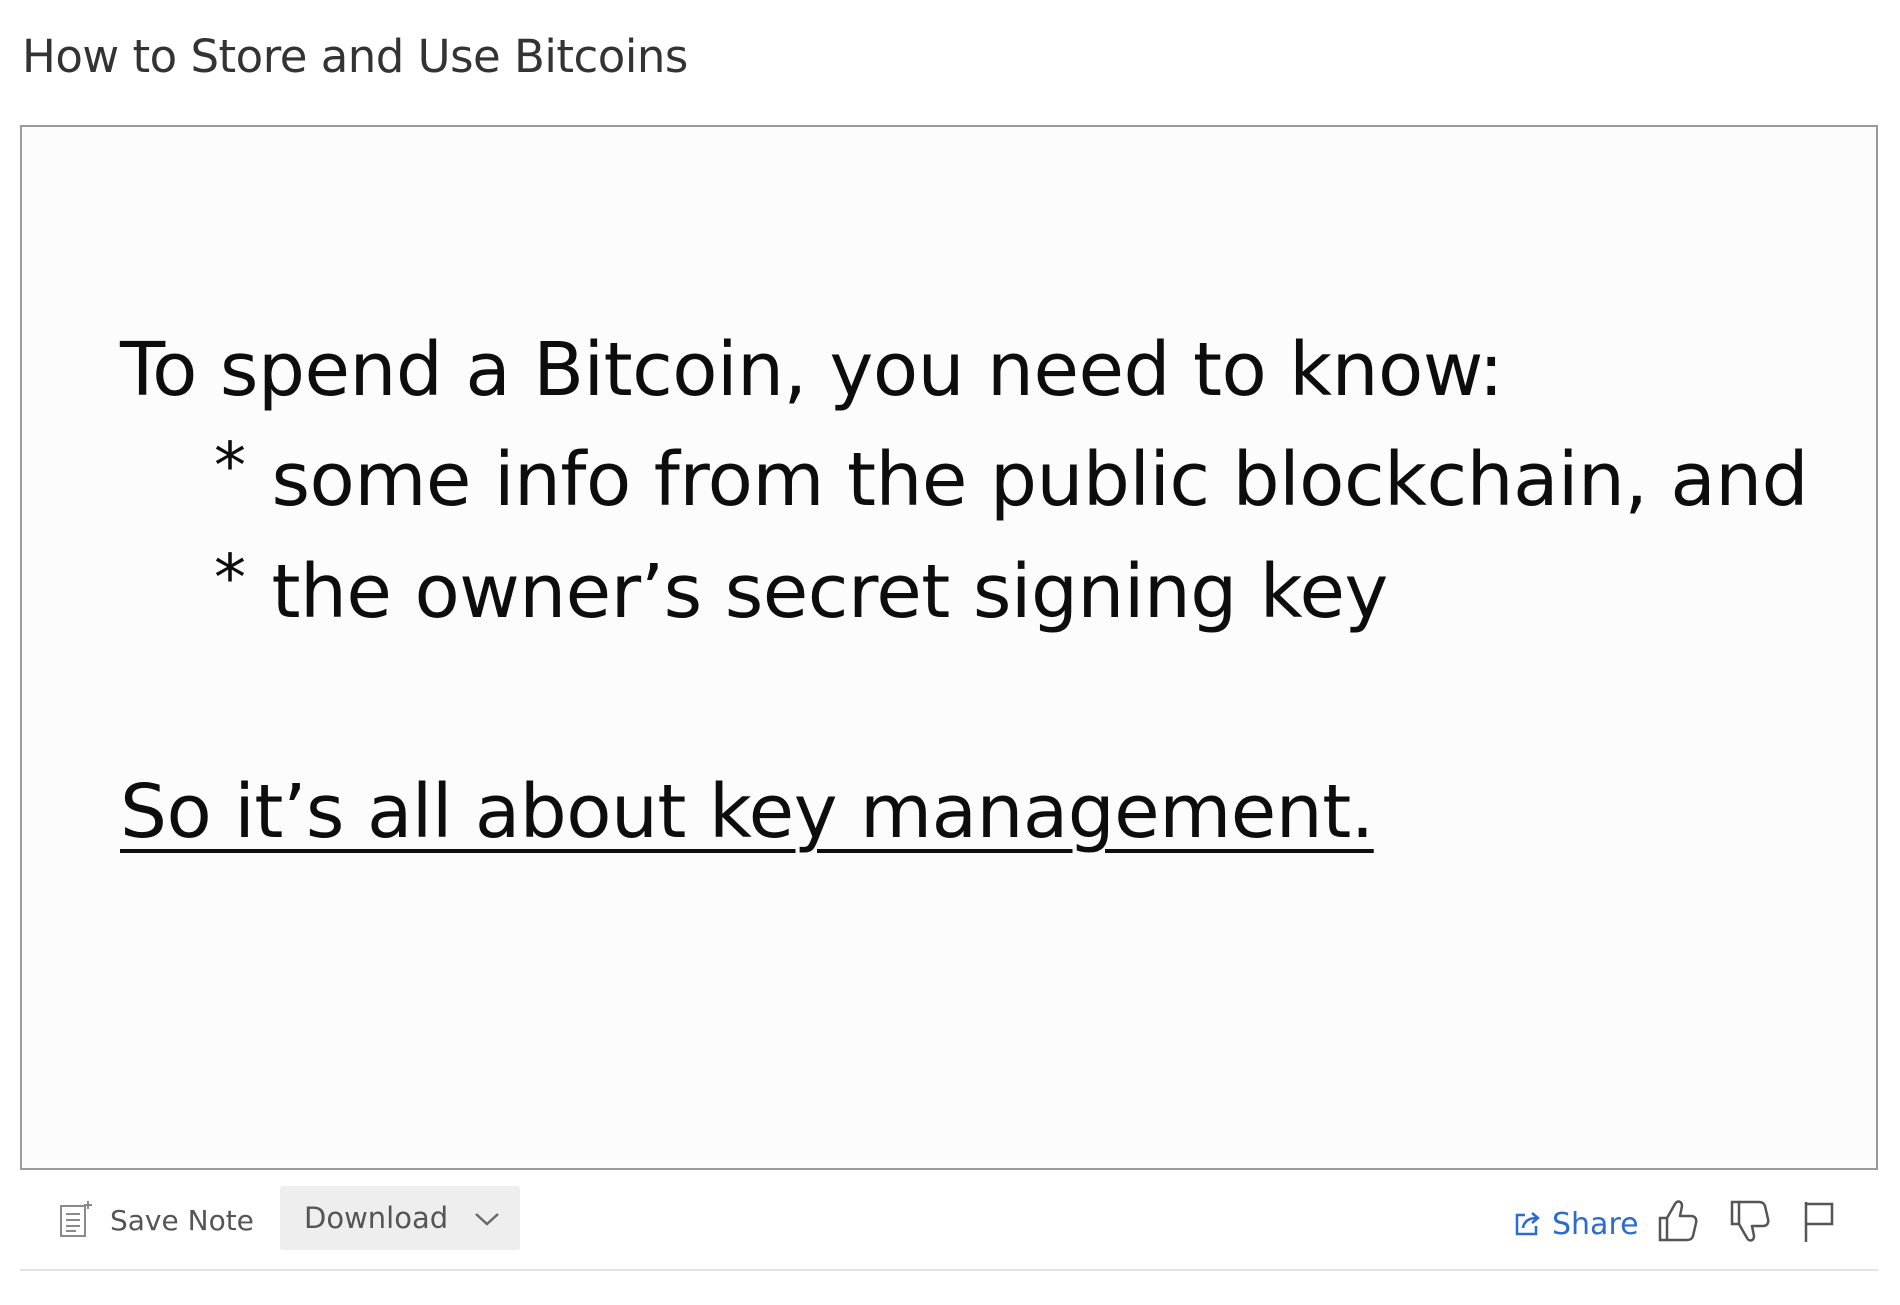 The image size is (1900, 1305). I want to click on slide-conclusion: So it’s all about key management., so click(747, 812).